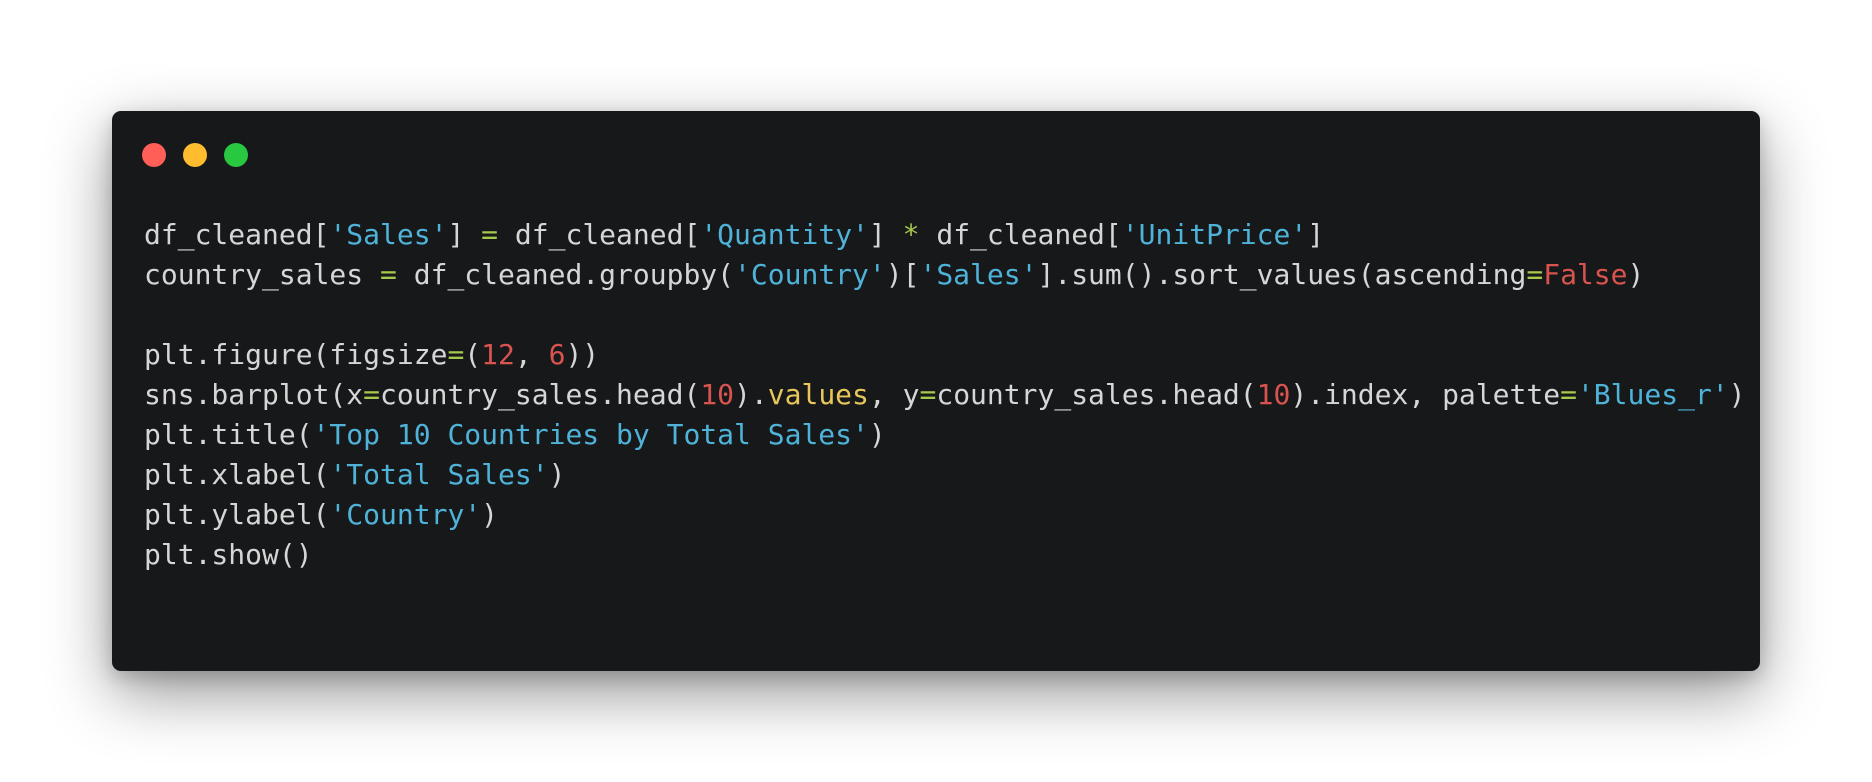  Describe the element at coordinates (228, 434) in the screenshot. I see `code-token-plain: plt.title(` at that location.